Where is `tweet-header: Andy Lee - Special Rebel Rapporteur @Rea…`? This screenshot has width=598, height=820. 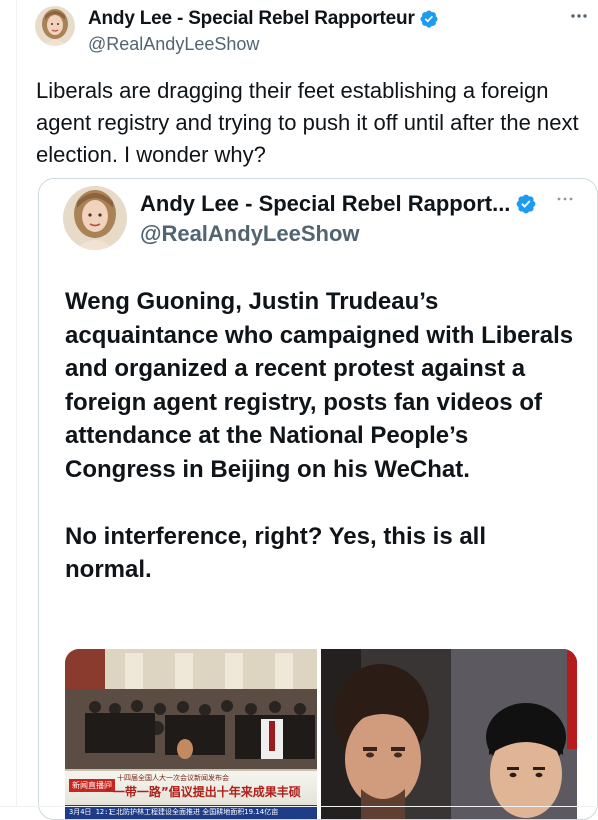 tweet-header: Andy Lee - Special Rebel Rapporteur @Rea… is located at coordinates (343, 32).